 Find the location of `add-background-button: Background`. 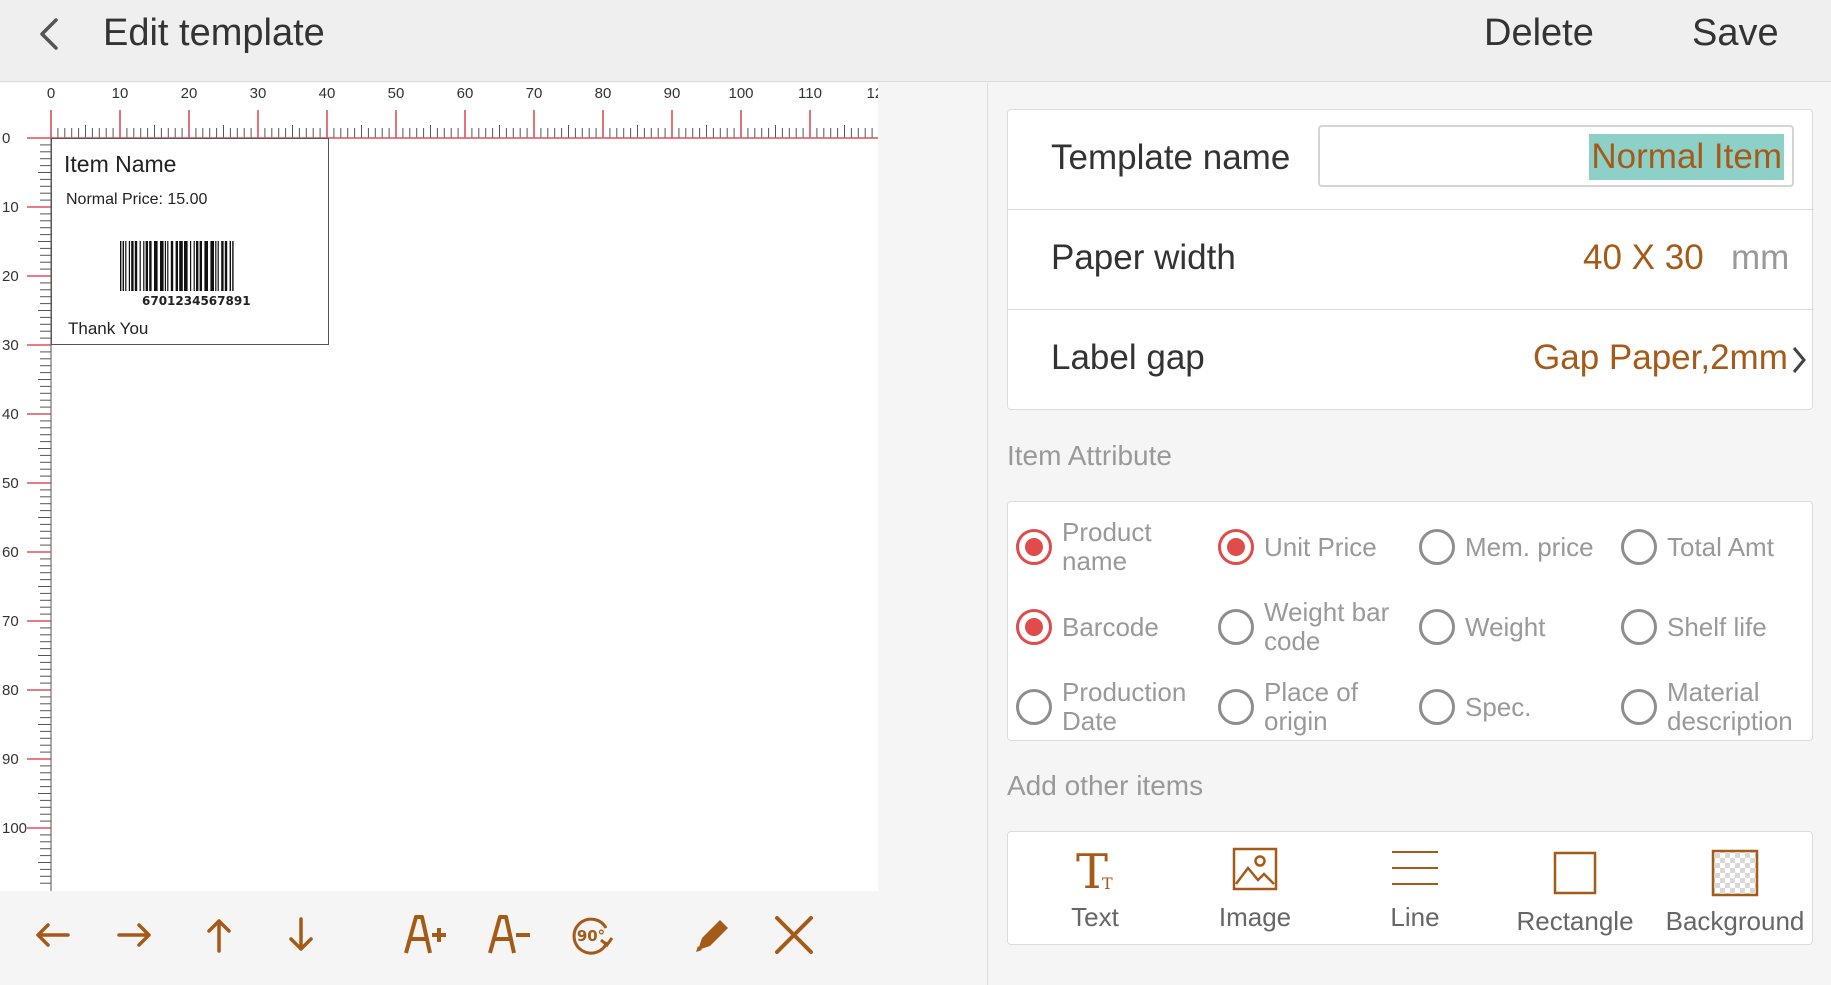

add-background-button: Background is located at coordinates (1735, 889).